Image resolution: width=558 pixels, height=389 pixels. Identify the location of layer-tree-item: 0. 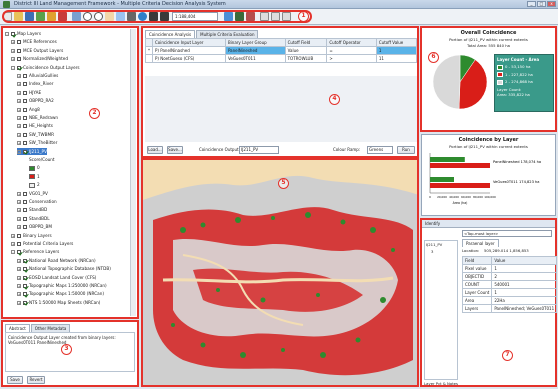
(34, 167).